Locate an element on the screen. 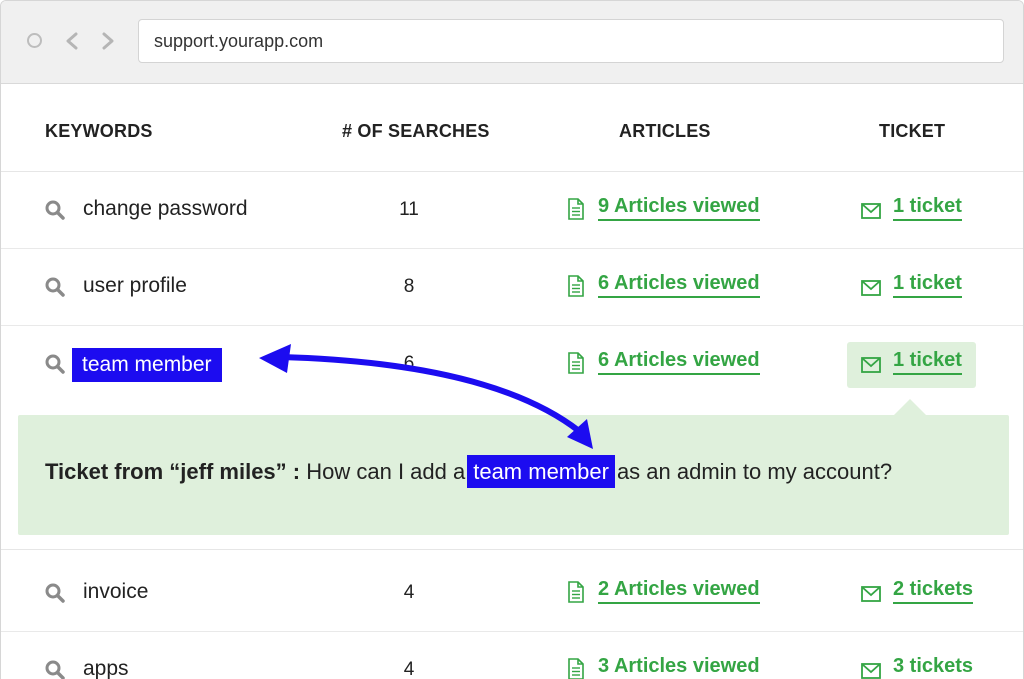  ticket-cell-active: 1 ticket is located at coordinates (911, 365).